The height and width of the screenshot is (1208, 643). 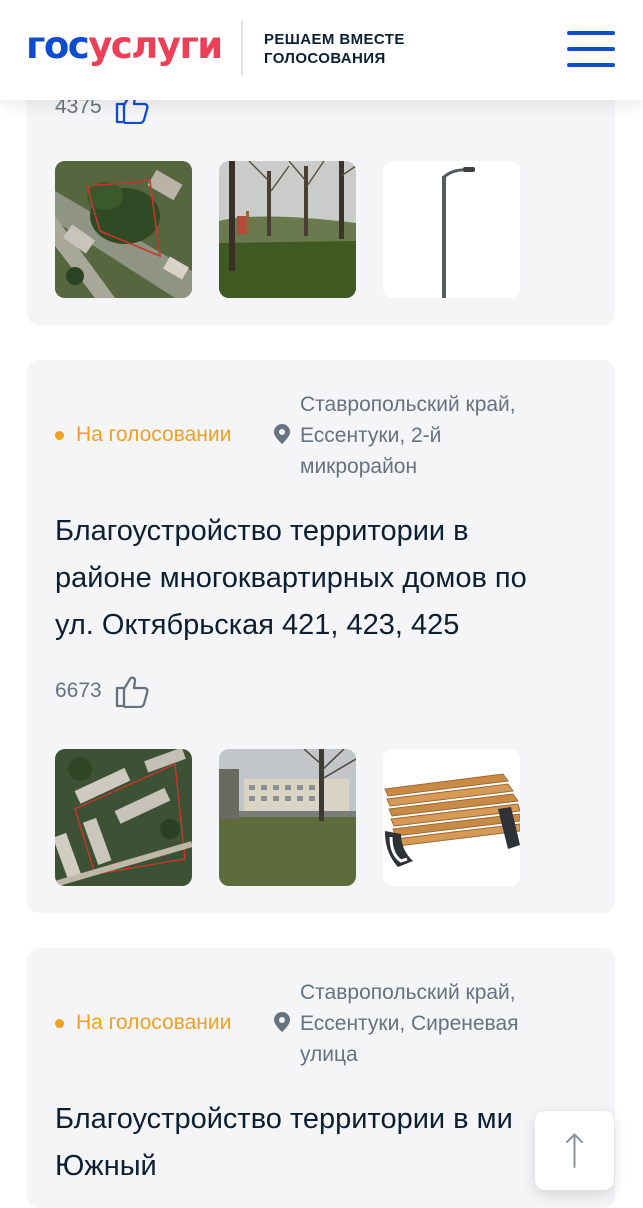 I want to click on burger-menu-icon, so click(x=591, y=49).